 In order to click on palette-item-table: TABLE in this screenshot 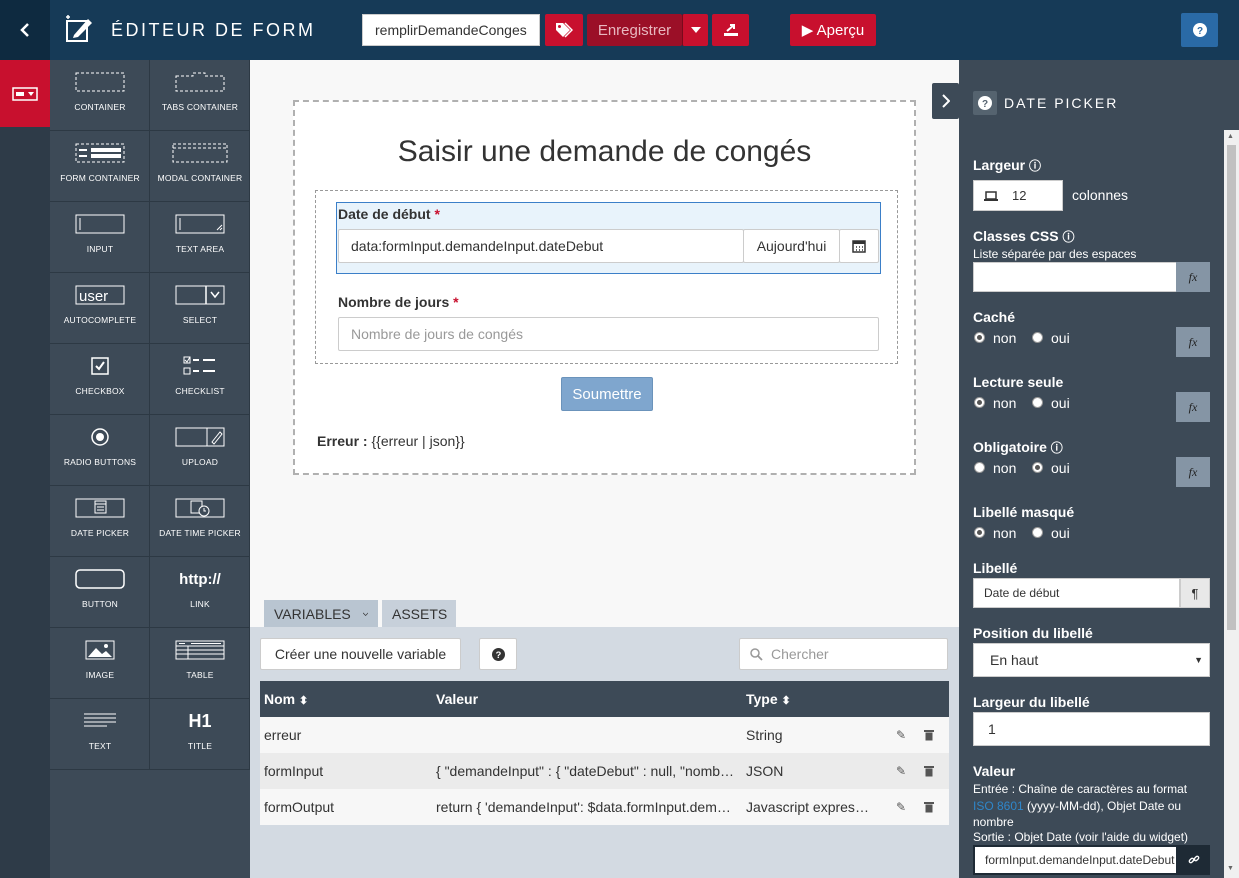, I will do `click(200, 663)`.